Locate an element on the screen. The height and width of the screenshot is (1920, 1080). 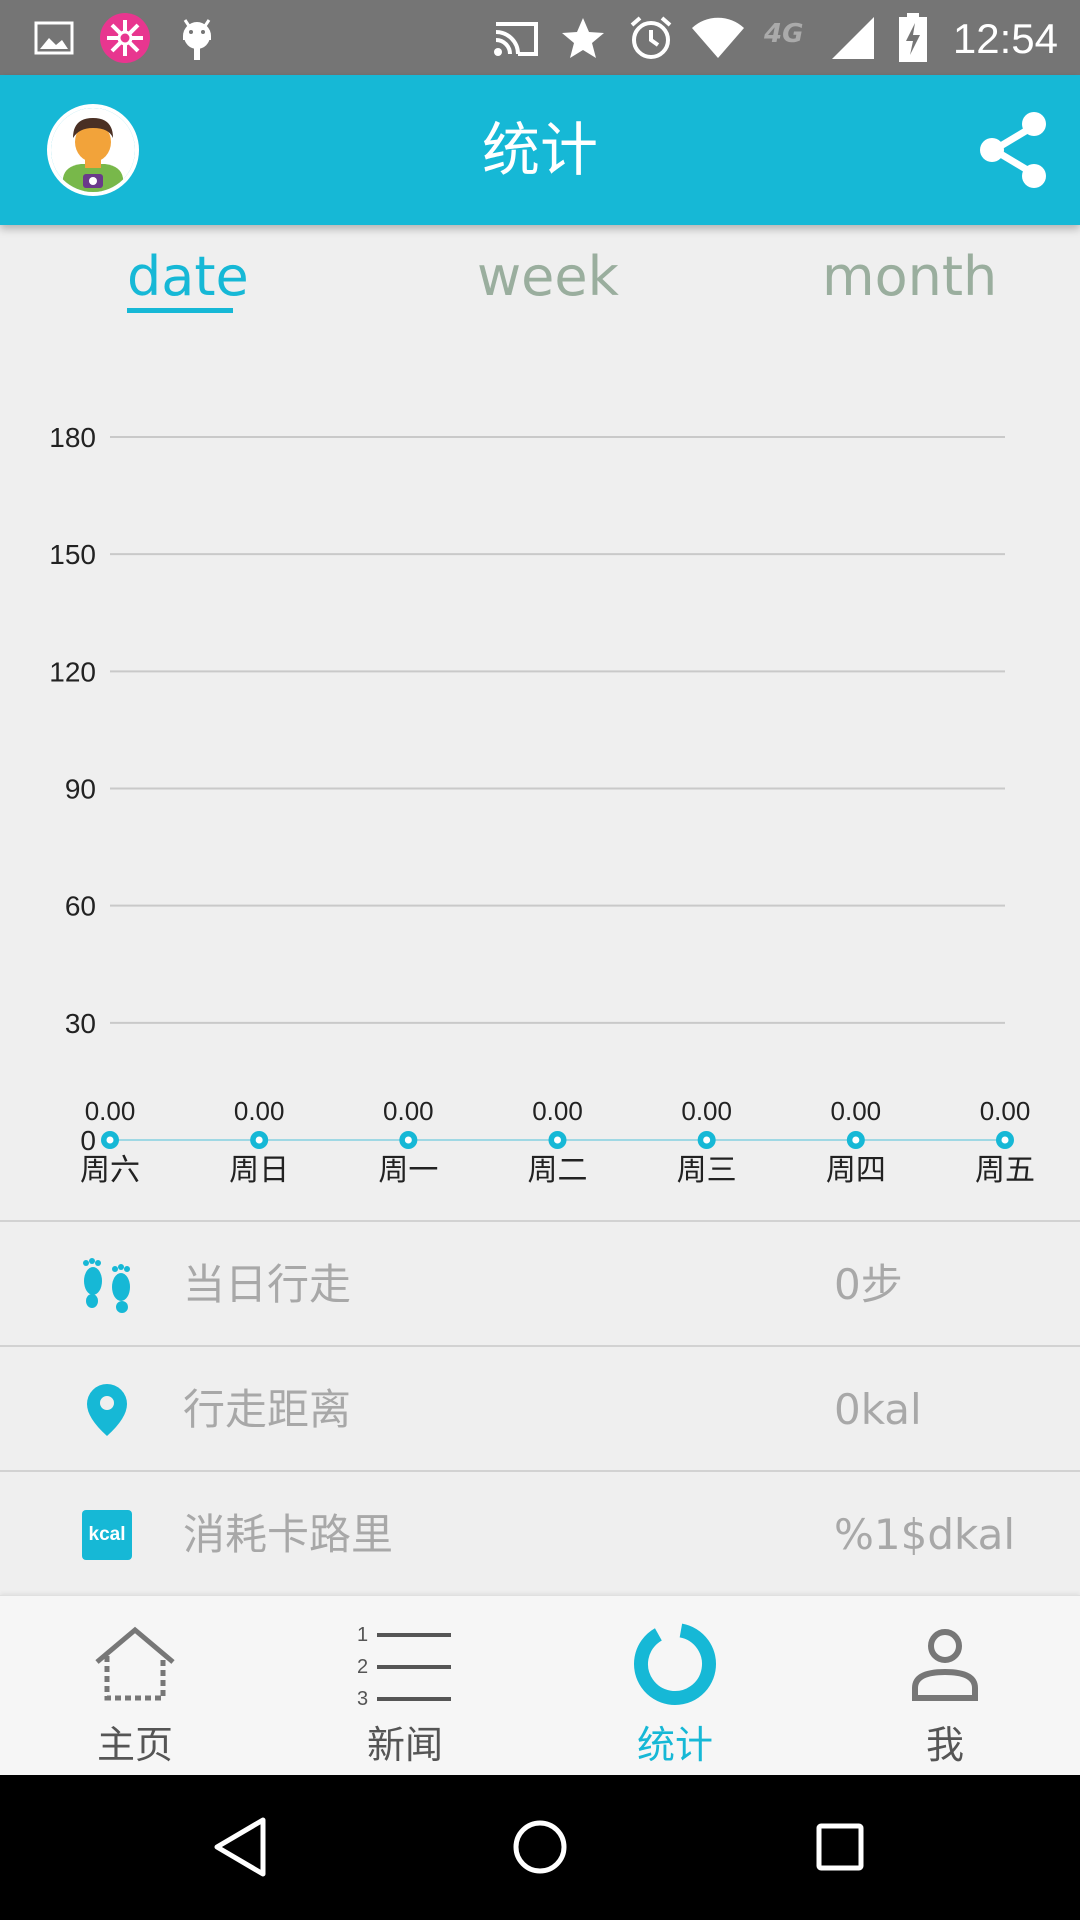
signal-icon is located at coordinates (851, 38).